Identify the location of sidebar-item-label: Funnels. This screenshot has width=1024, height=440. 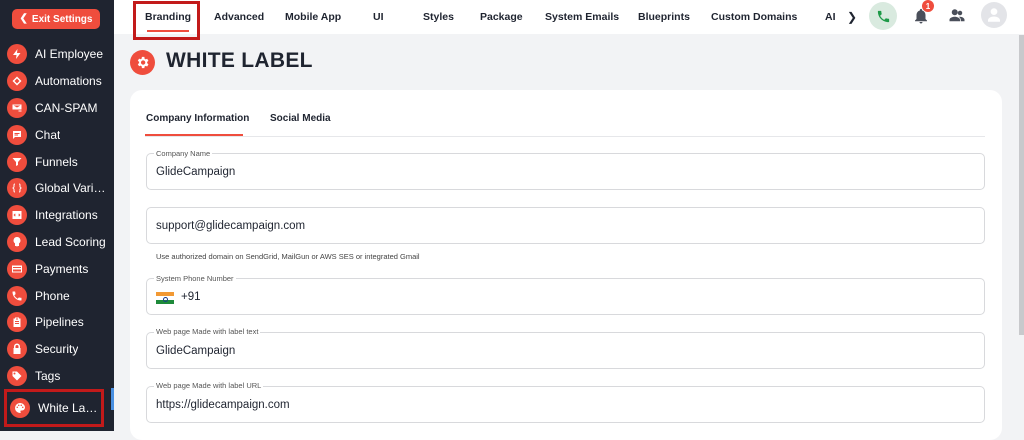
(56, 161).